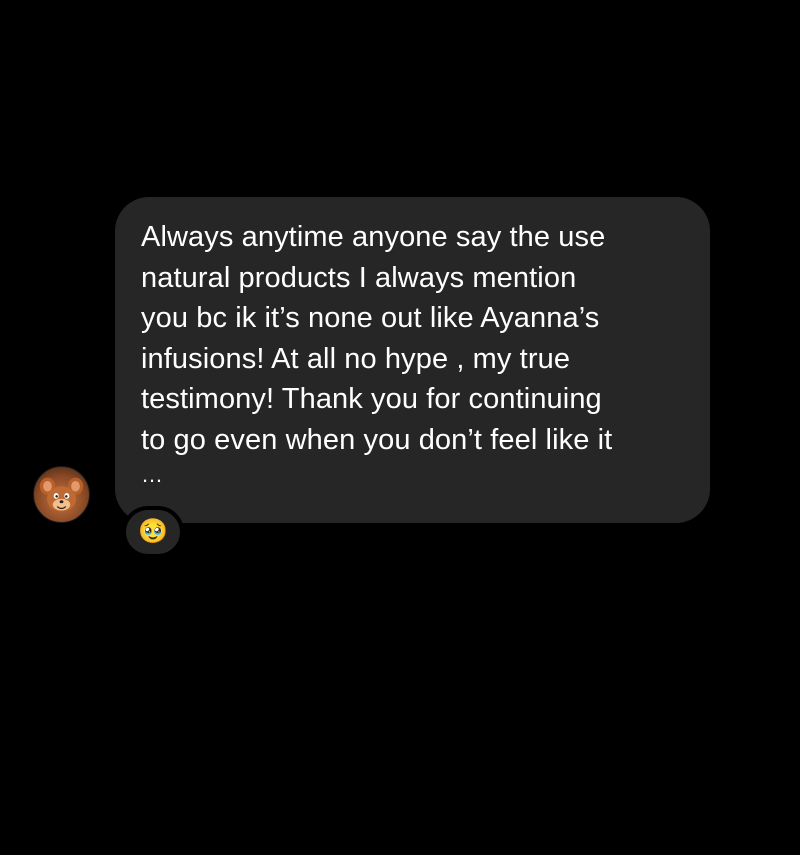 The height and width of the screenshot is (855, 800). I want to click on sender-avatar, so click(61, 494).